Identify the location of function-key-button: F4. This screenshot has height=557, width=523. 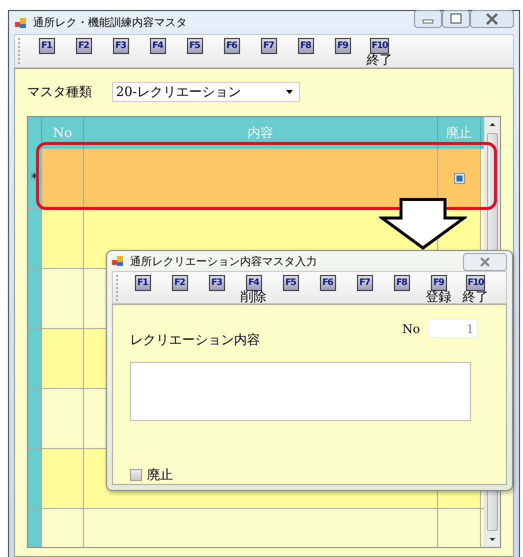
(157, 44).